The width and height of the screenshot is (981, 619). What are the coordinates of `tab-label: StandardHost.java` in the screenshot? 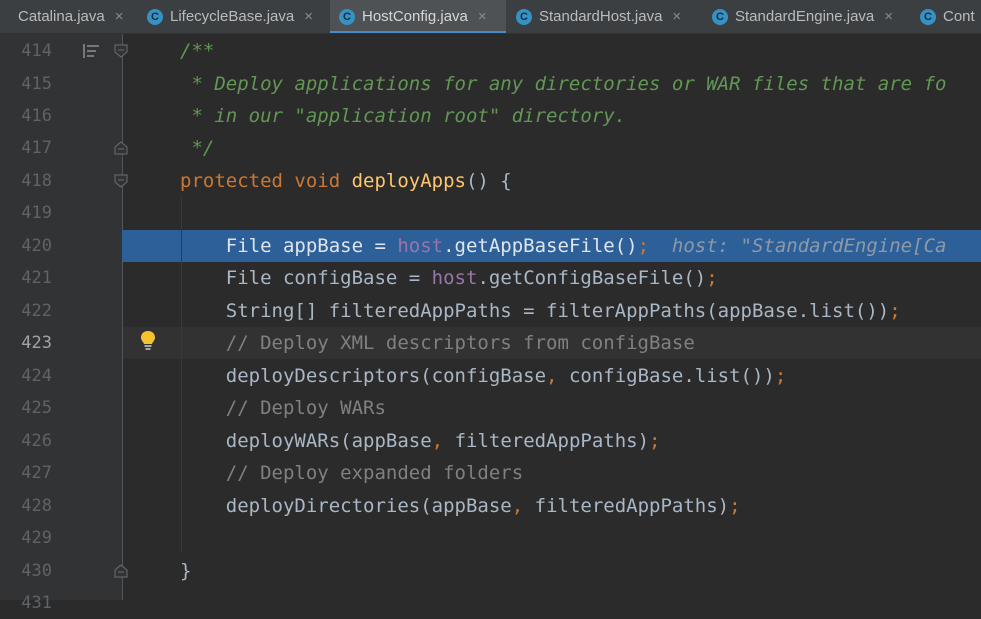 It's located at (601, 16).